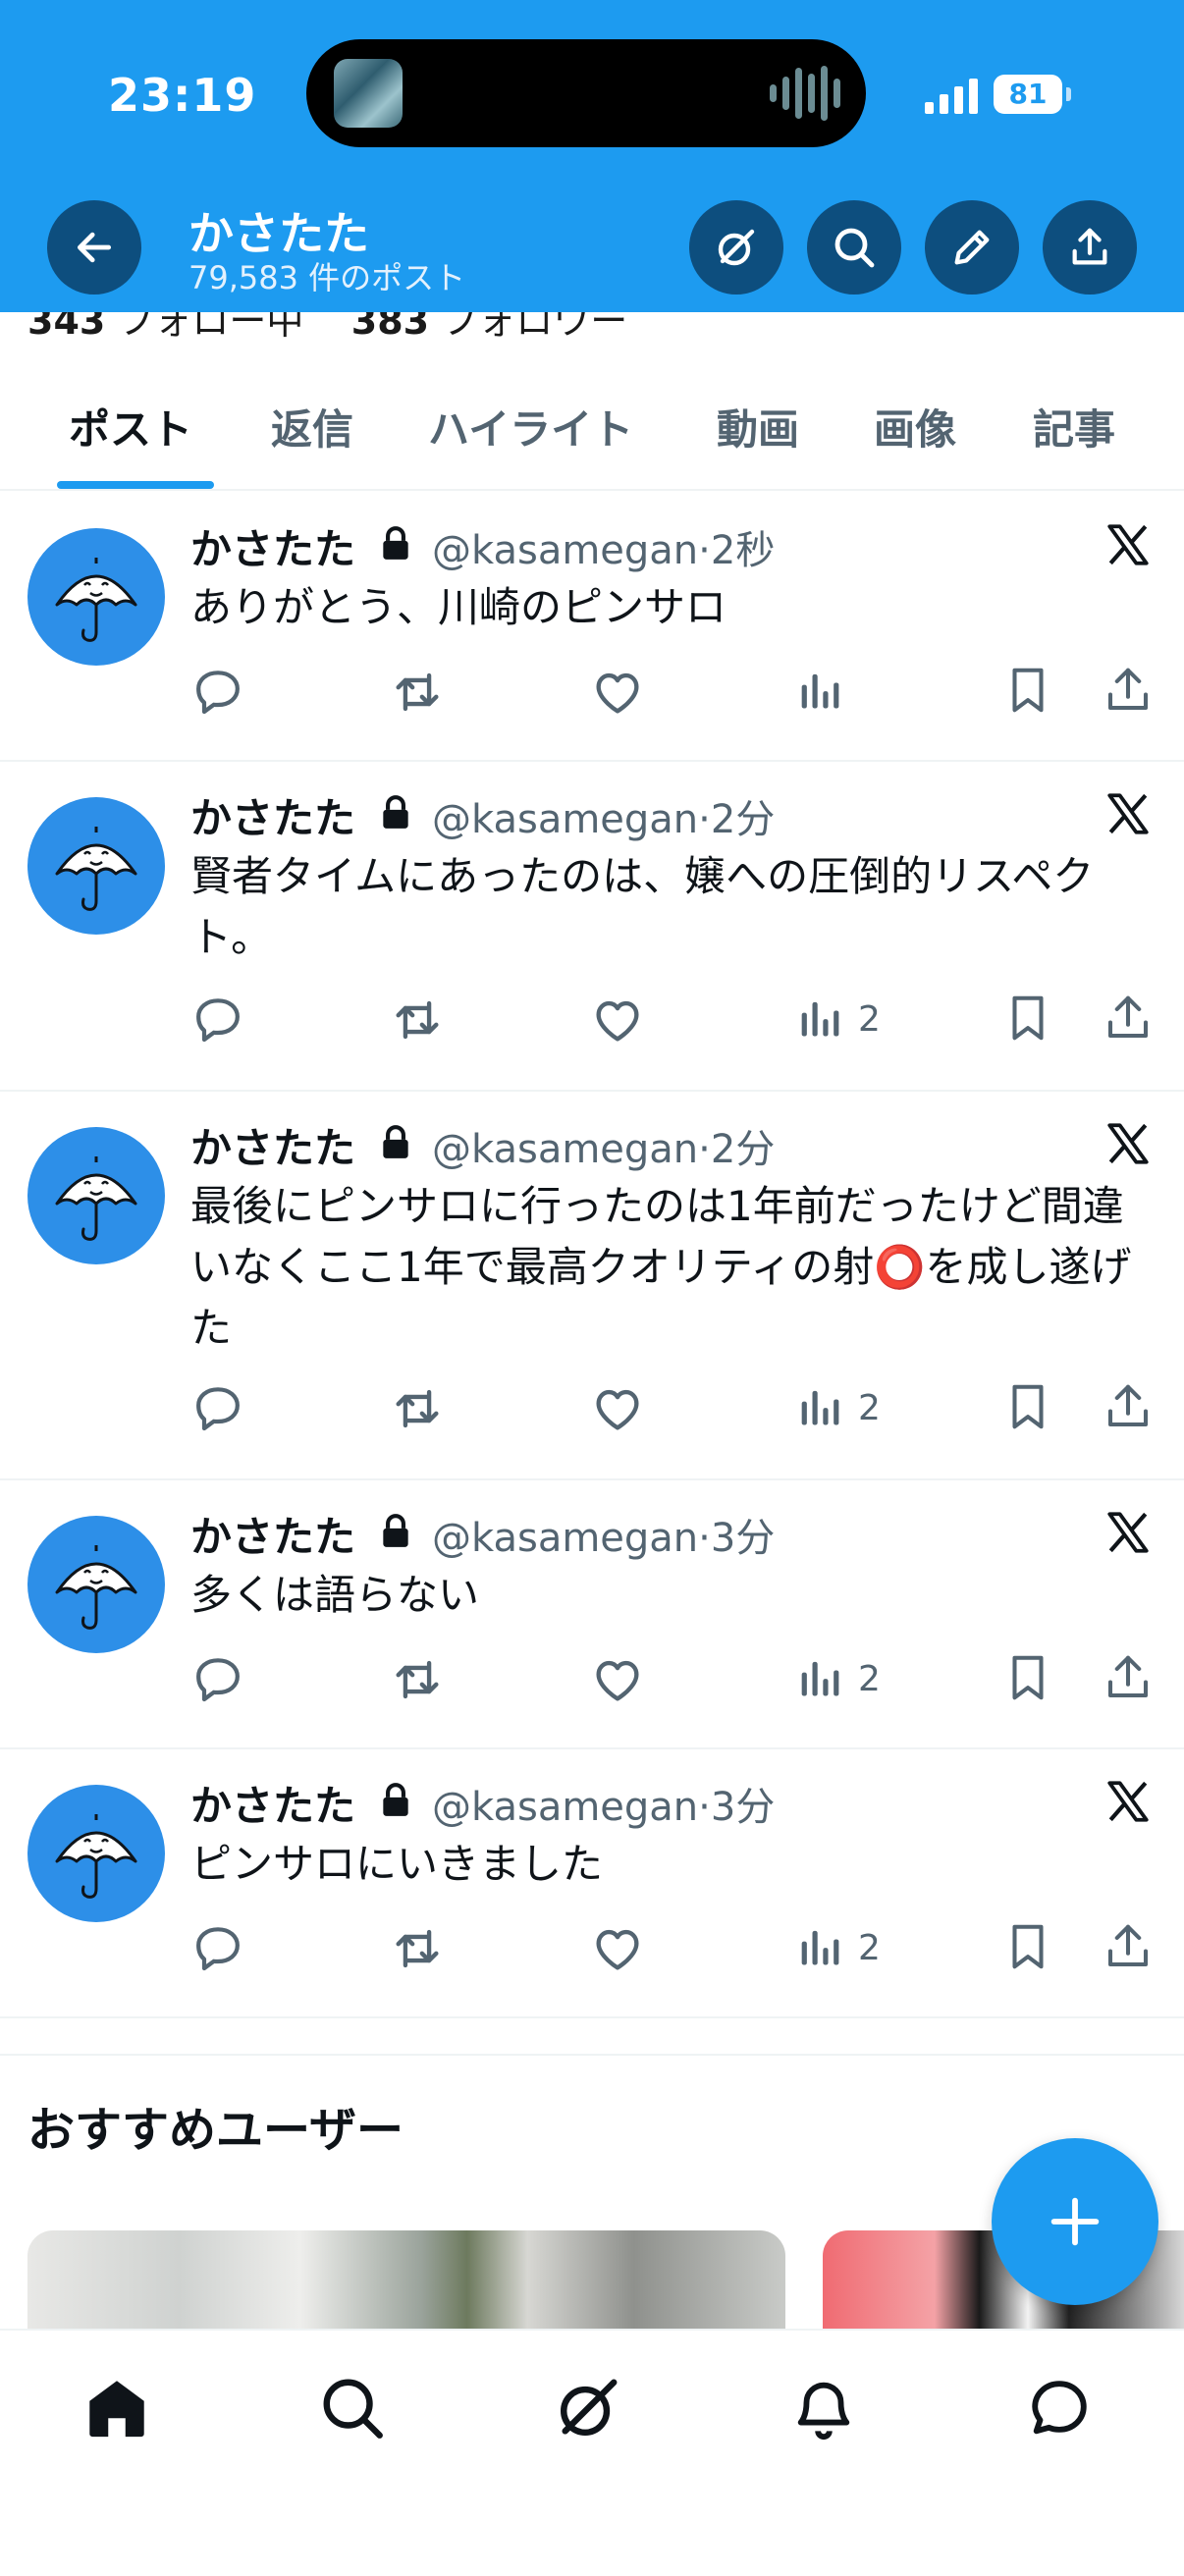 Image resolution: width=1184 pixels, height=2576 pixels. I want to click on nav-grok, so click(588, 2410).